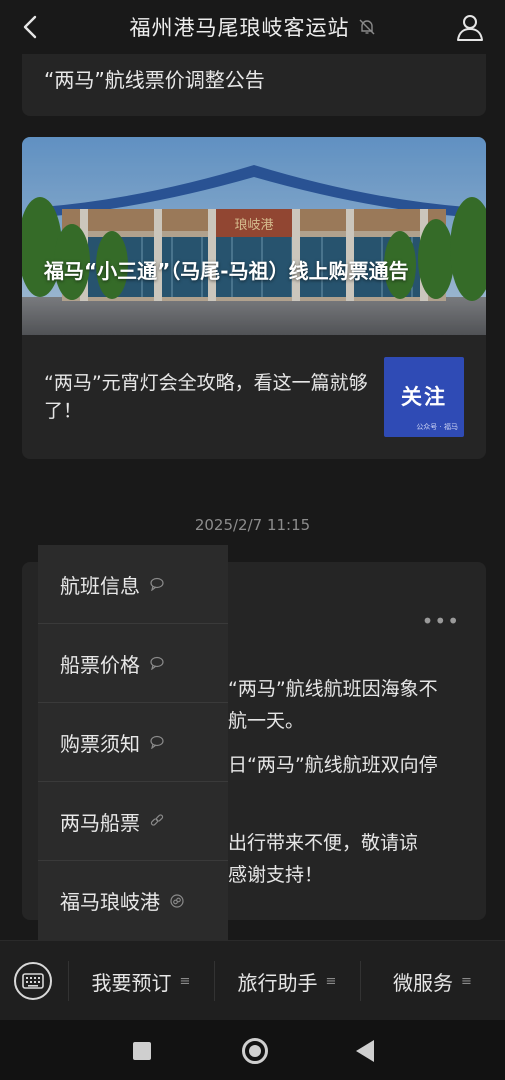 Image resolution: width=505 pixels, height=1080 pixels. I want to click on submenu-item-label: 船票价格, so click(100, 664).